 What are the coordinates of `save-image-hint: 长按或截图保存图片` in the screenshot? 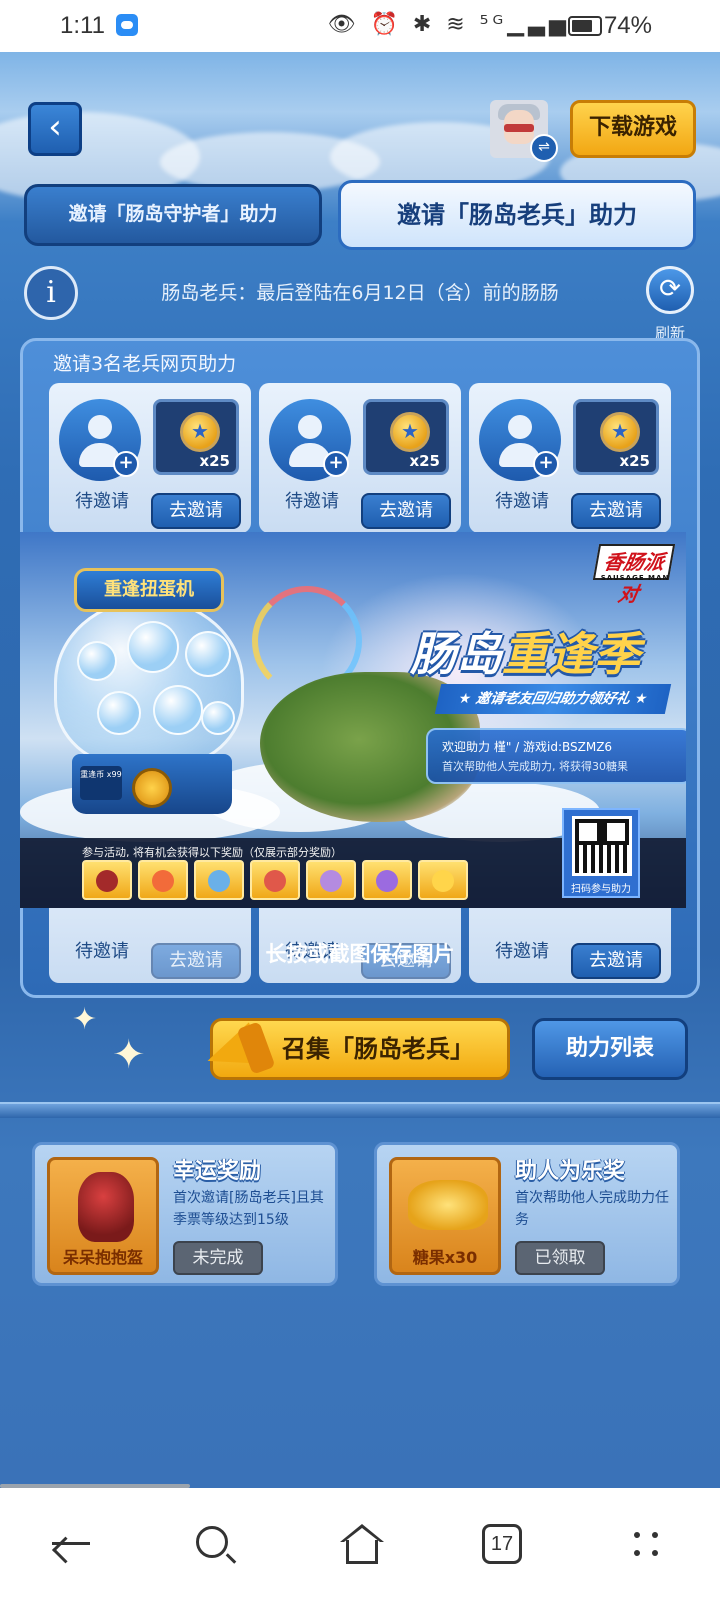 It's located at (360, 954).